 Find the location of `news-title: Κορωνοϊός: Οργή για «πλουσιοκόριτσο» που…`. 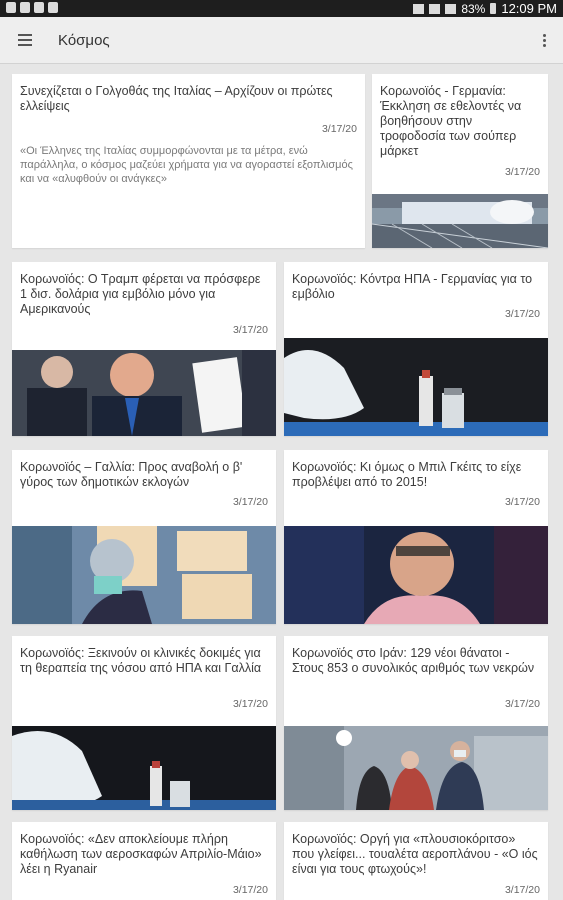

news-title: Κορωνοϊός: Οργή για «πλουσιοκόριτσο» που… is located at coordinates (415, 854).